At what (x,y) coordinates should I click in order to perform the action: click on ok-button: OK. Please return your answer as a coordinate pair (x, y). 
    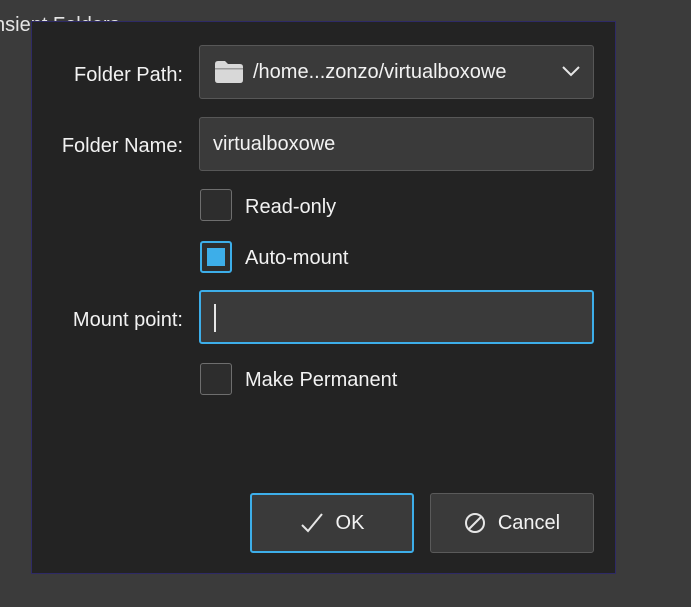
    Looking at the image, I should click on (332, 523).